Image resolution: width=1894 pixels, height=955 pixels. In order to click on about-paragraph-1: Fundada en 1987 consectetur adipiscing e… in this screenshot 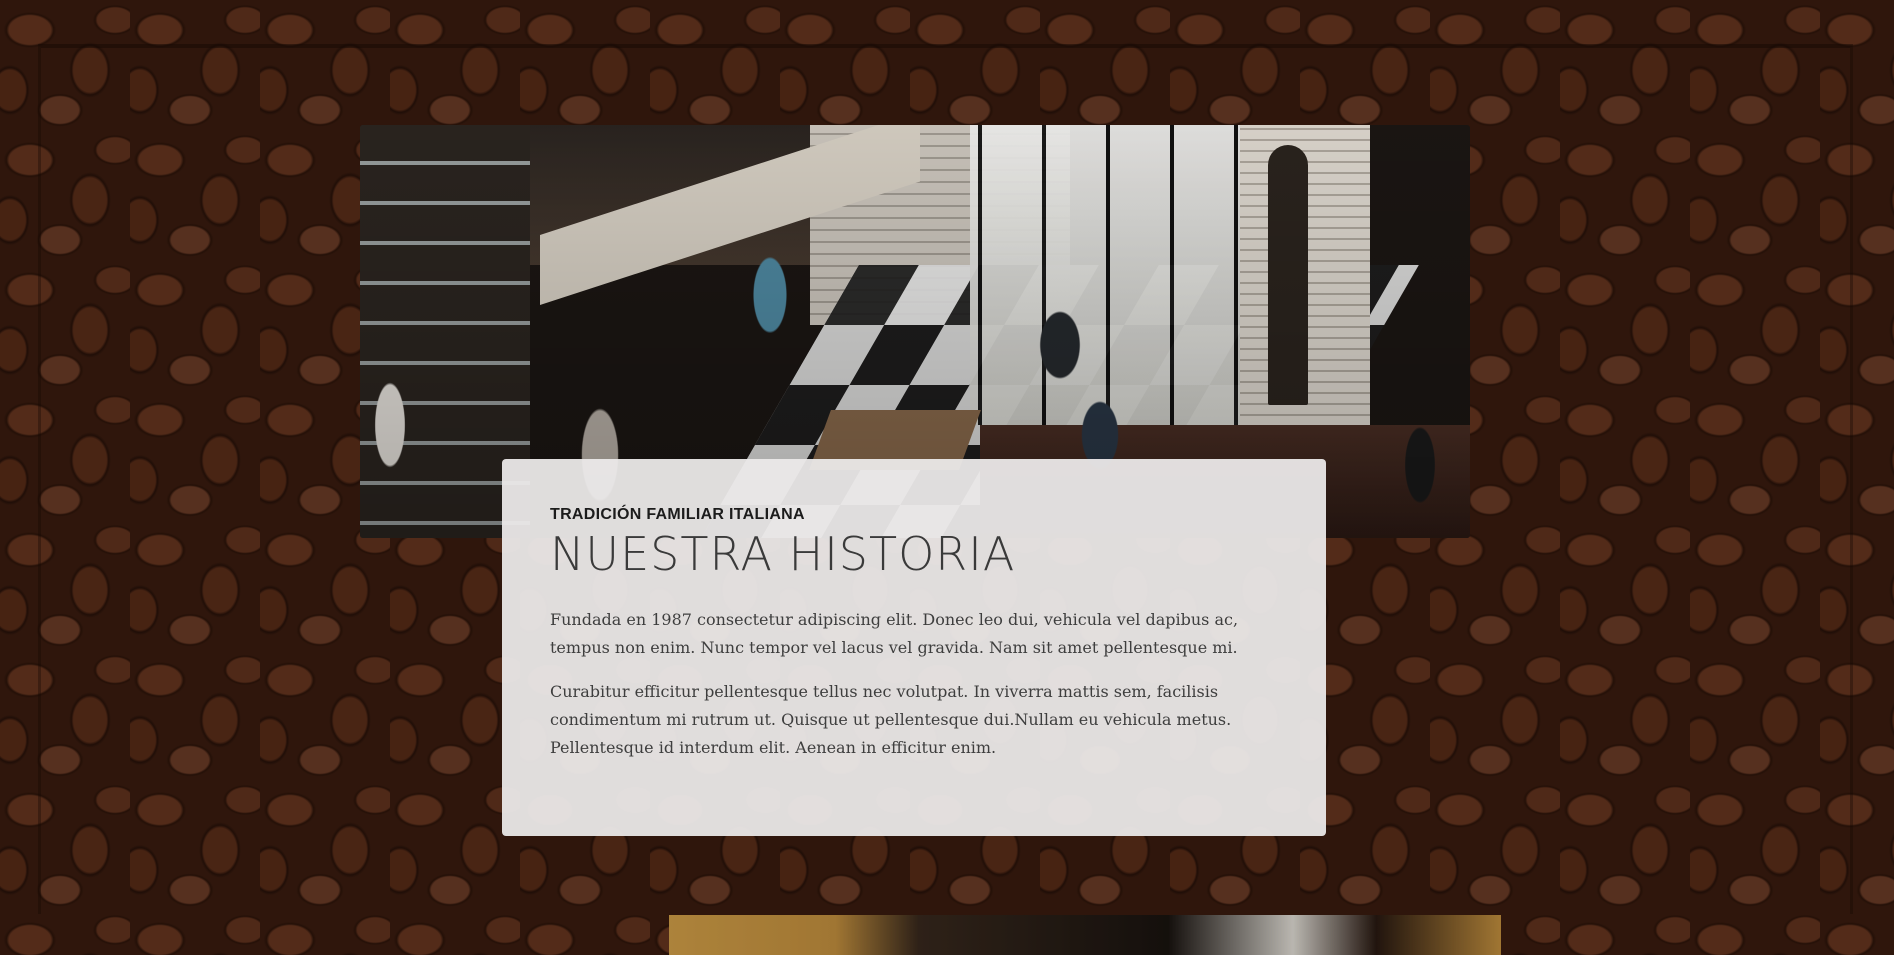, I will do `click(894, 634)`.